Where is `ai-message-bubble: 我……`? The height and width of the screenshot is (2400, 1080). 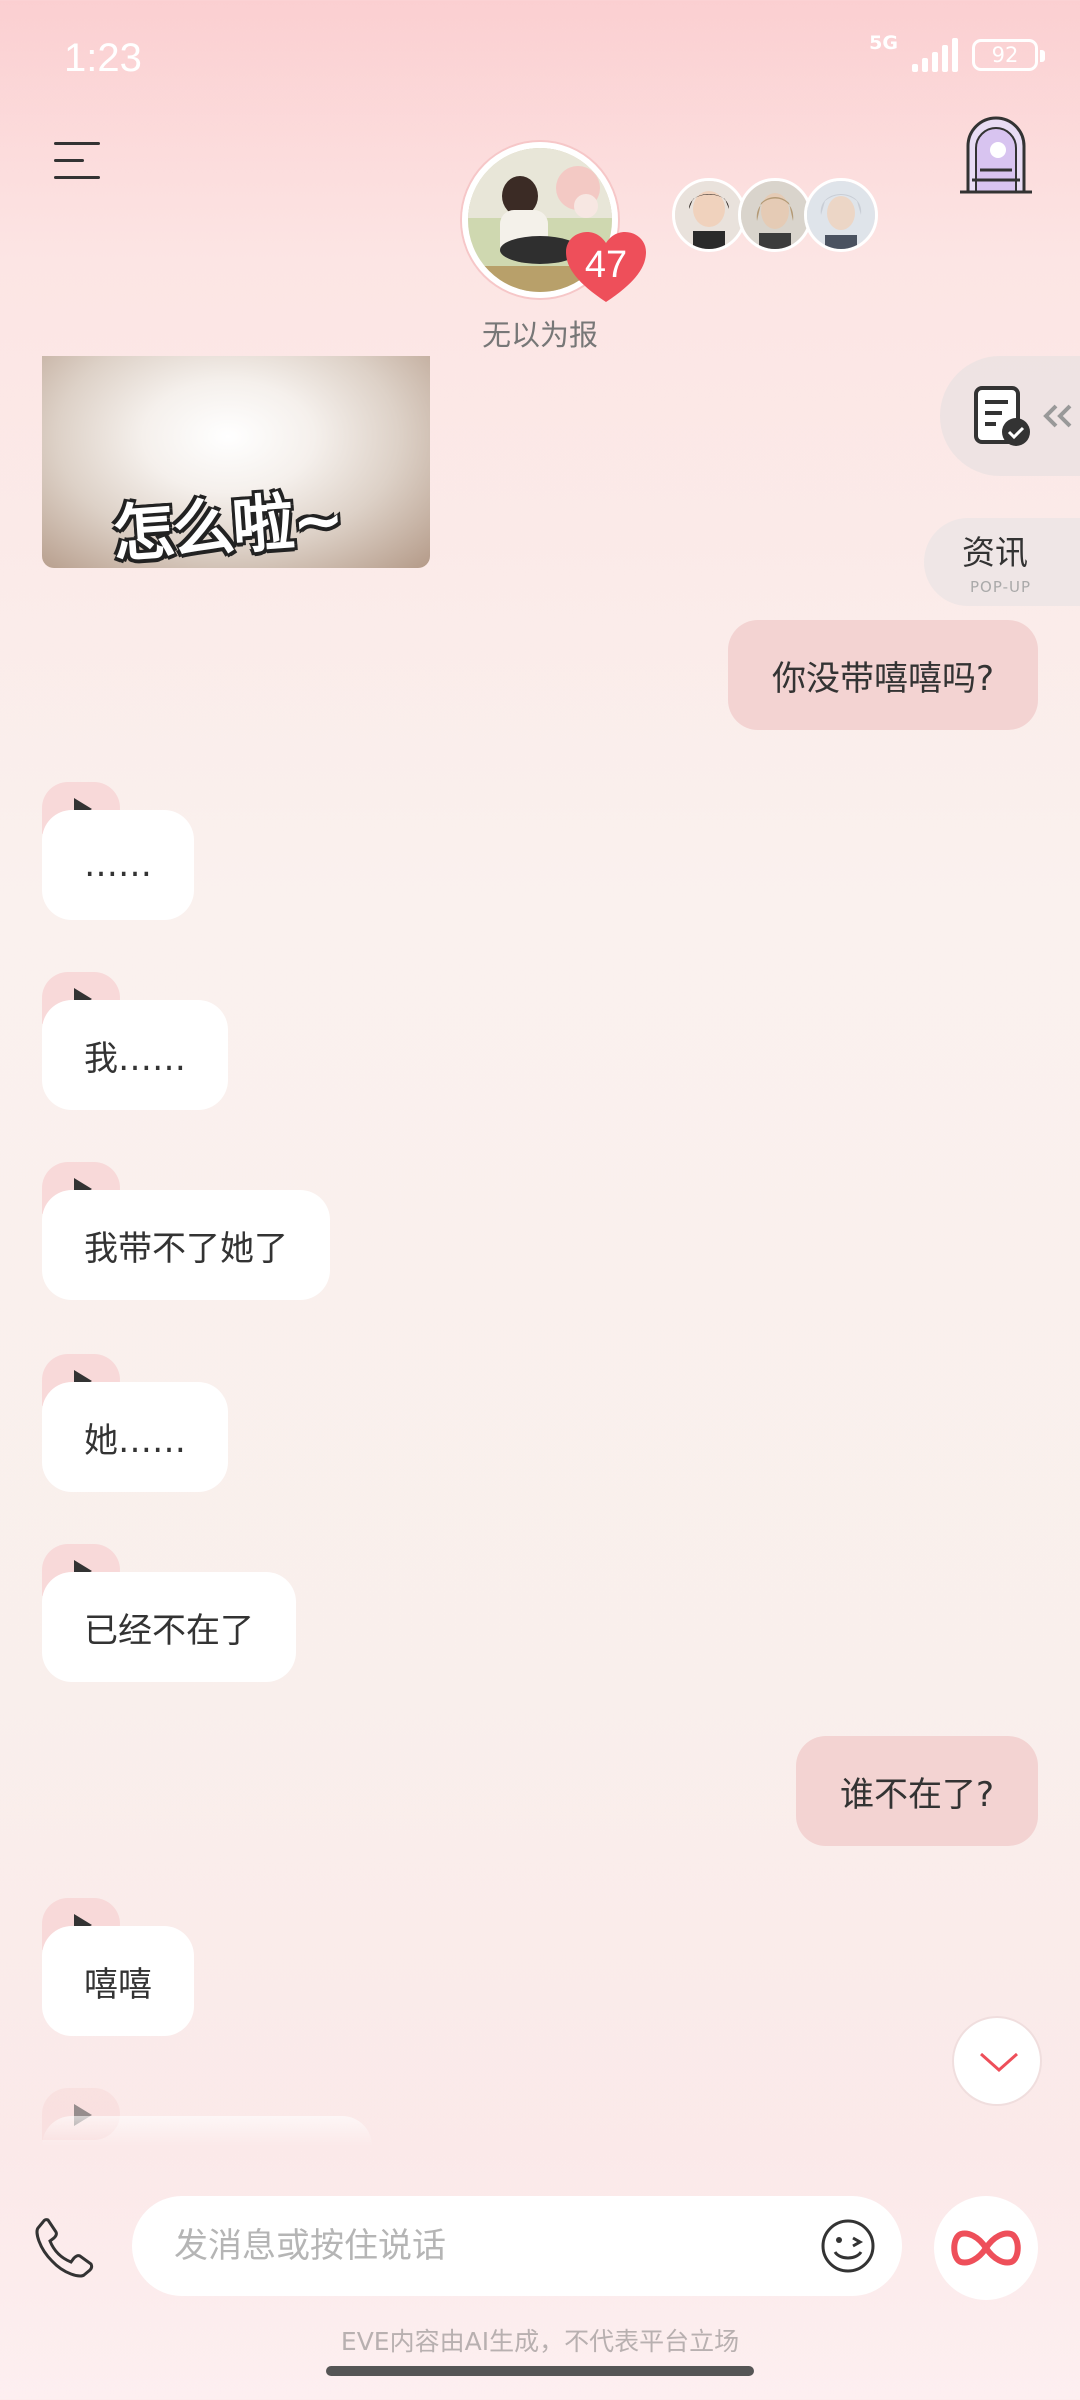 ai-message-bubble: 我…… is located at coordinates (135, 1055).